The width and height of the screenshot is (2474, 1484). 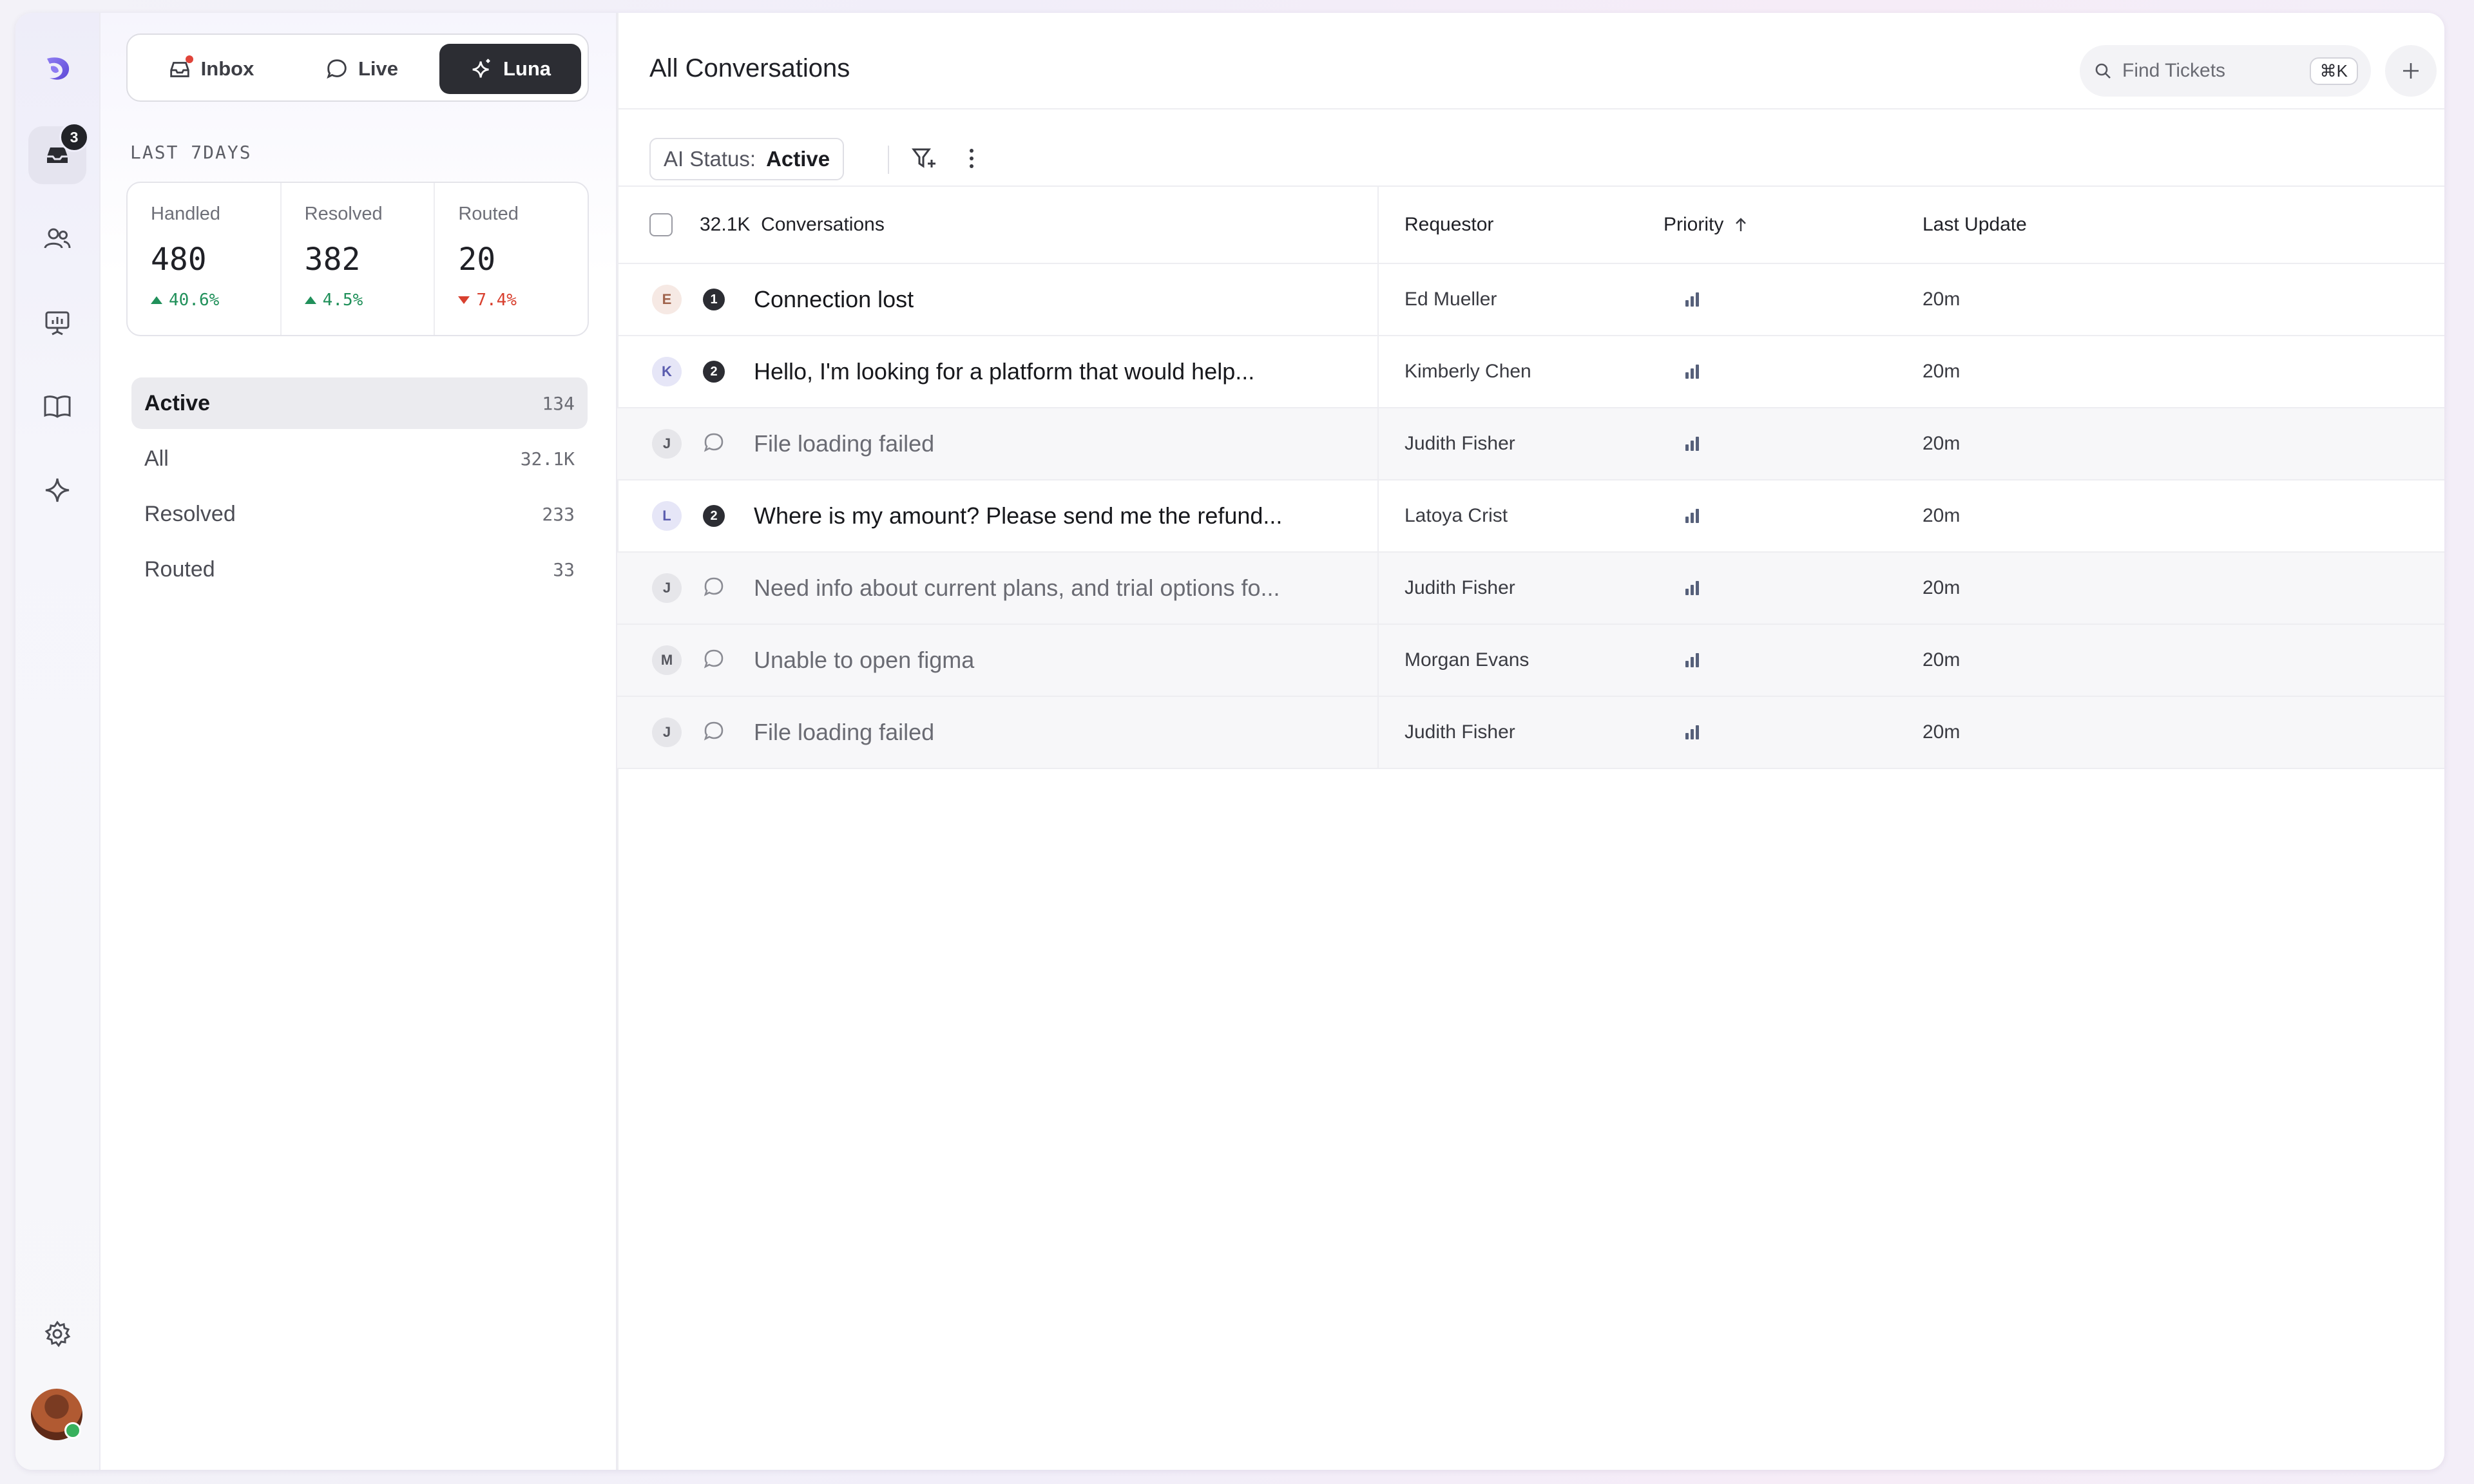 I want to click on rail-reports, so click(x=57, y=323).